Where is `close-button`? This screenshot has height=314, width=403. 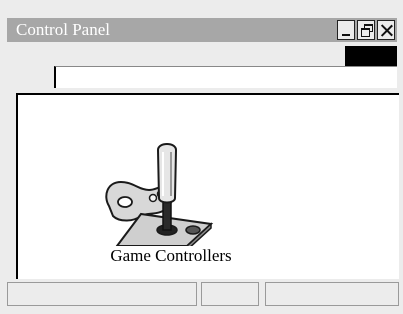 close-button is located at coordinates (386, 30).